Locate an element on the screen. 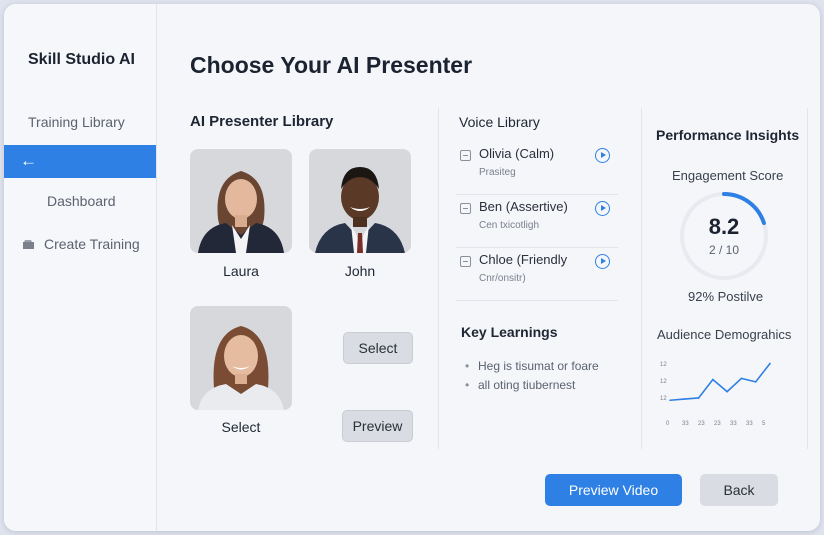 The image size is (824, 535). presenter-card-third is located at coordinates (241, 358).